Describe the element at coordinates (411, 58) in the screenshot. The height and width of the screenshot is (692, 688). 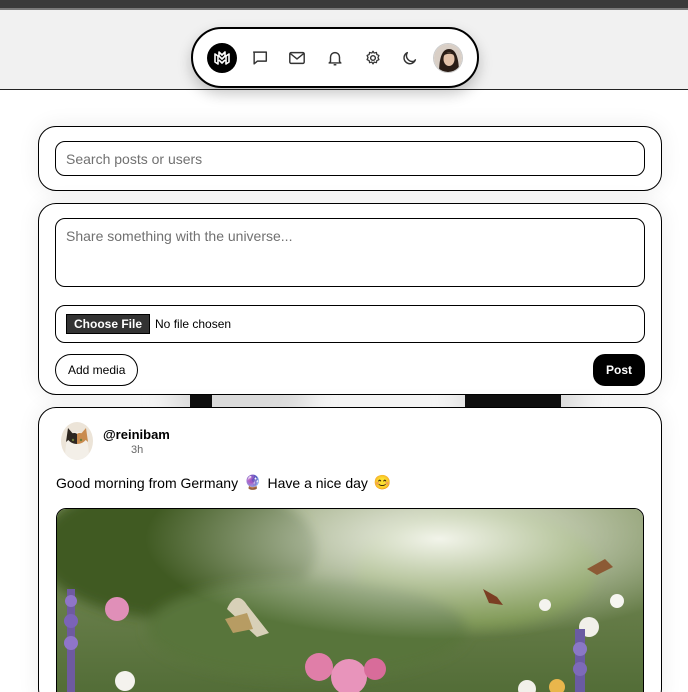
I see `moon-icon` at that location.